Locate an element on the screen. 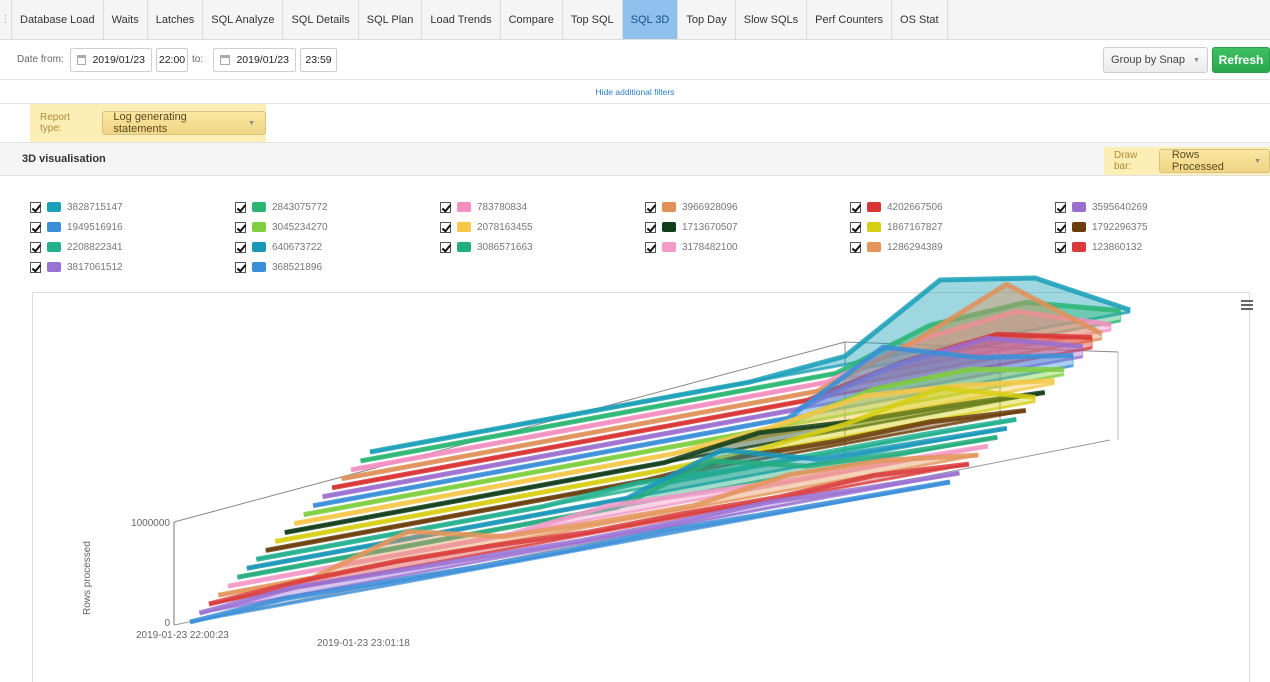 Image resolution: width=1270 pixels, height=682 pixels. y-tick-label: 1000000 is located at coordinates (150, 523).